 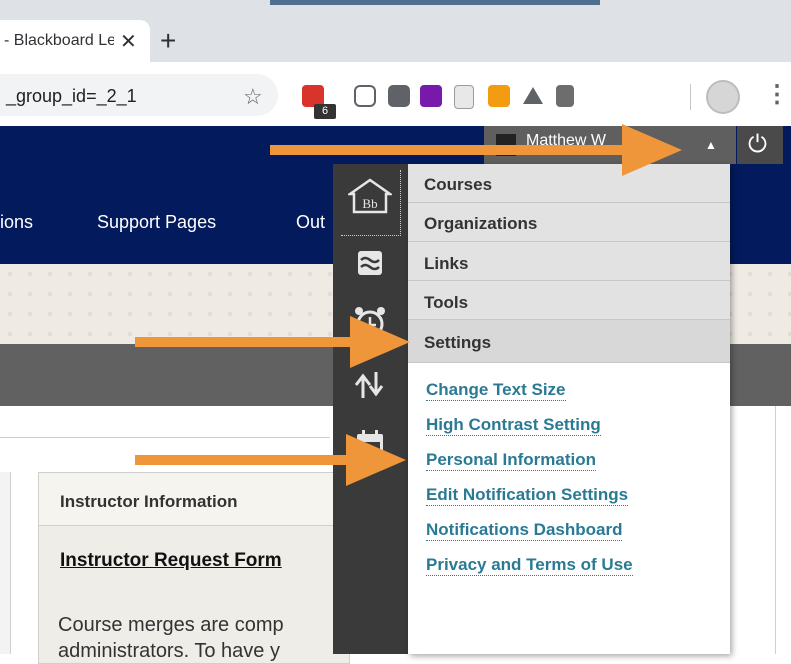 What do you see at coordinates (481, 223) in the screenshot?
I see `menu-category-organizations-label: Organizations` at bounding box center [481, 223].